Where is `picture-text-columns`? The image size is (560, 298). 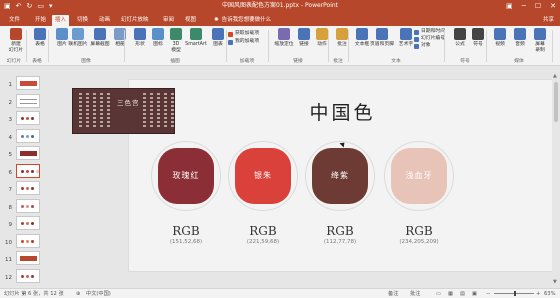 picture-text-columns is located at coordinates (94, 110).